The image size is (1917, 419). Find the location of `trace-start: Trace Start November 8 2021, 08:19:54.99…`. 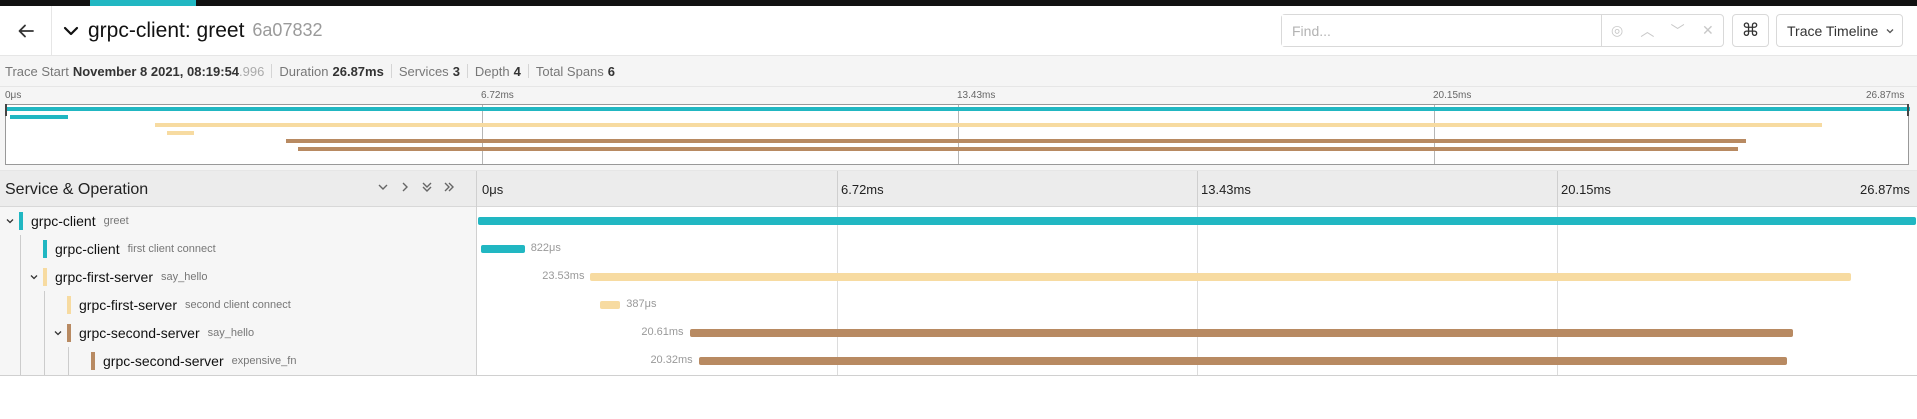

trace-start: Trace Start November 8 2021, 08:19:54.99… is located at coordinates (134, 71).